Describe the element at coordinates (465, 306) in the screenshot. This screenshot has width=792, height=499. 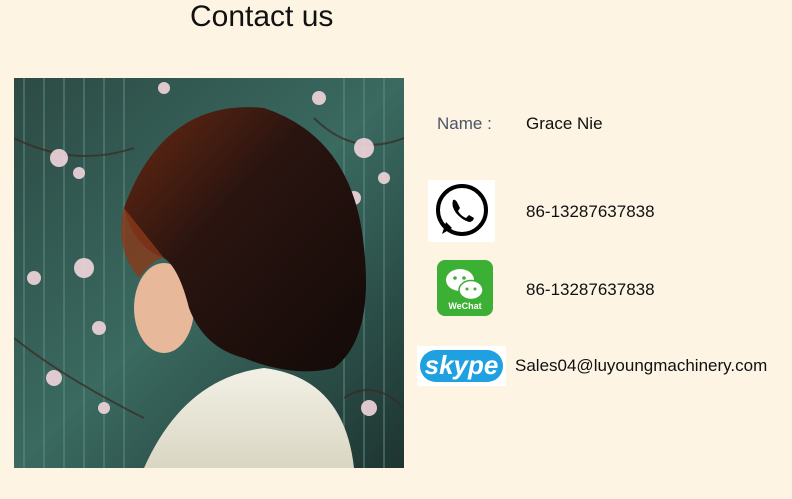
I see `wechat-label: WeChat` at that location.